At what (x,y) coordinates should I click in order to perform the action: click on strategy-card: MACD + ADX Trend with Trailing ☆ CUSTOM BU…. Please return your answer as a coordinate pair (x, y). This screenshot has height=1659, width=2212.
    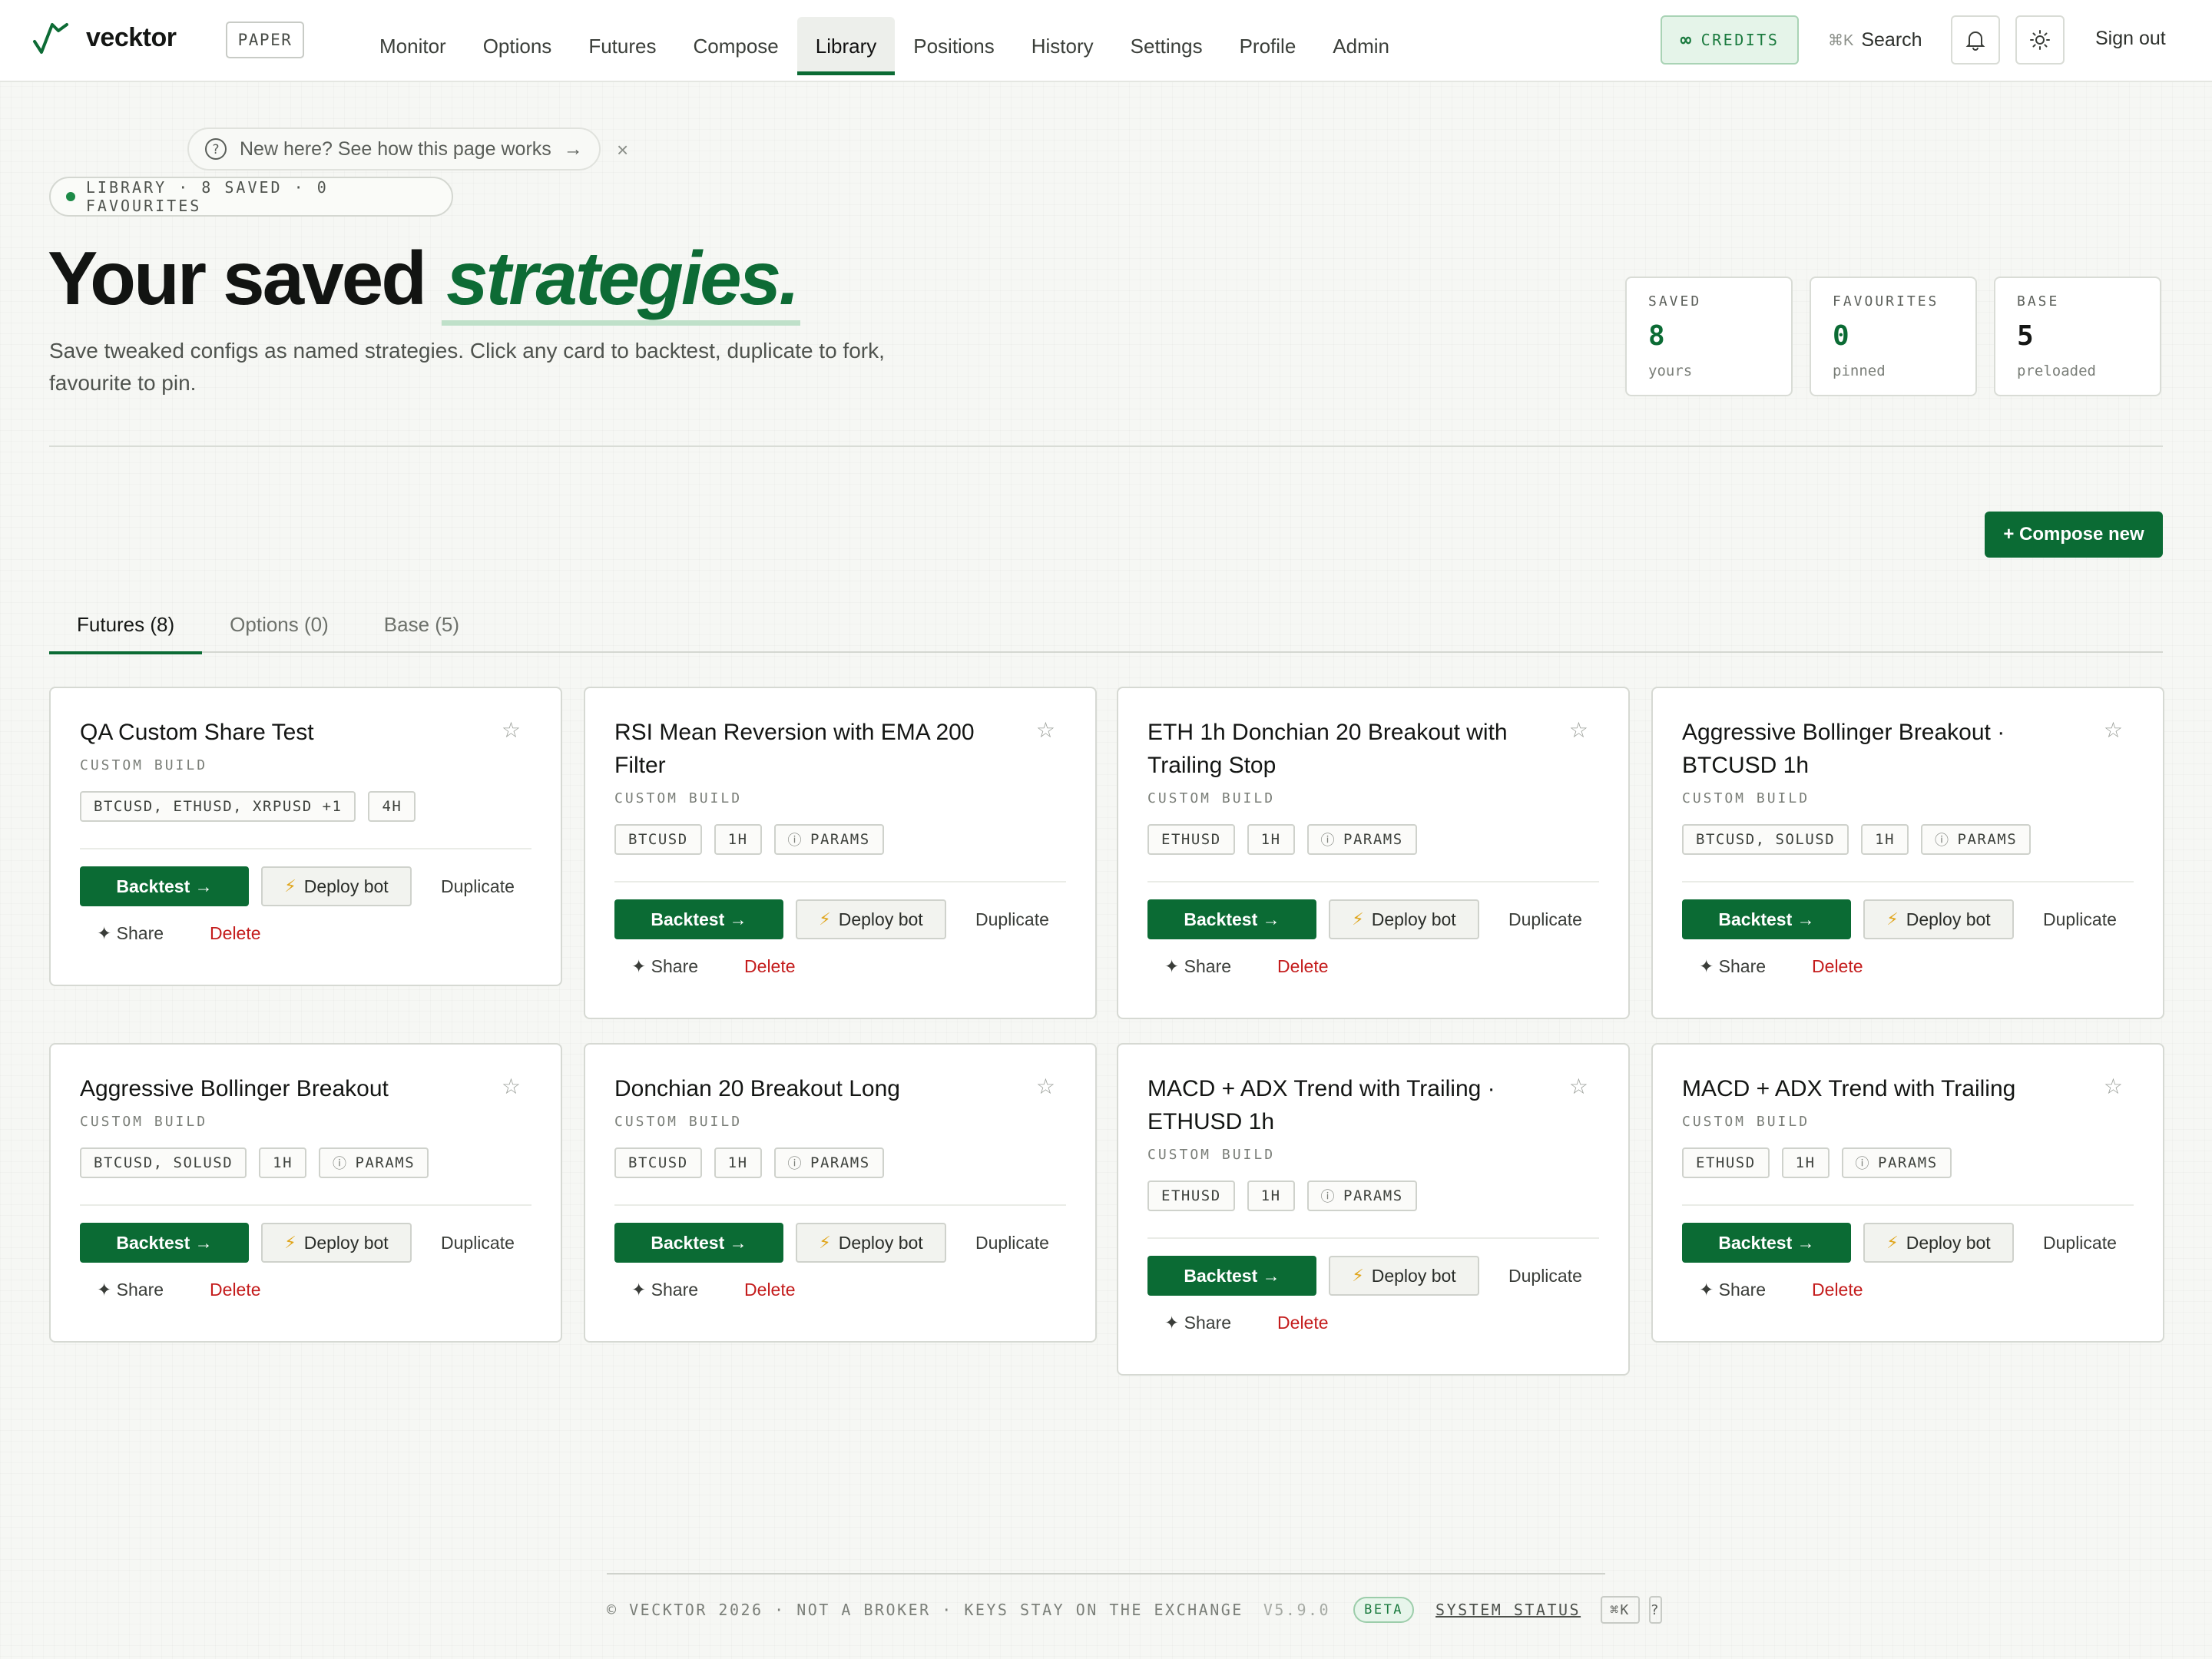
    Looking at the image, I should click on (1907, 1193).